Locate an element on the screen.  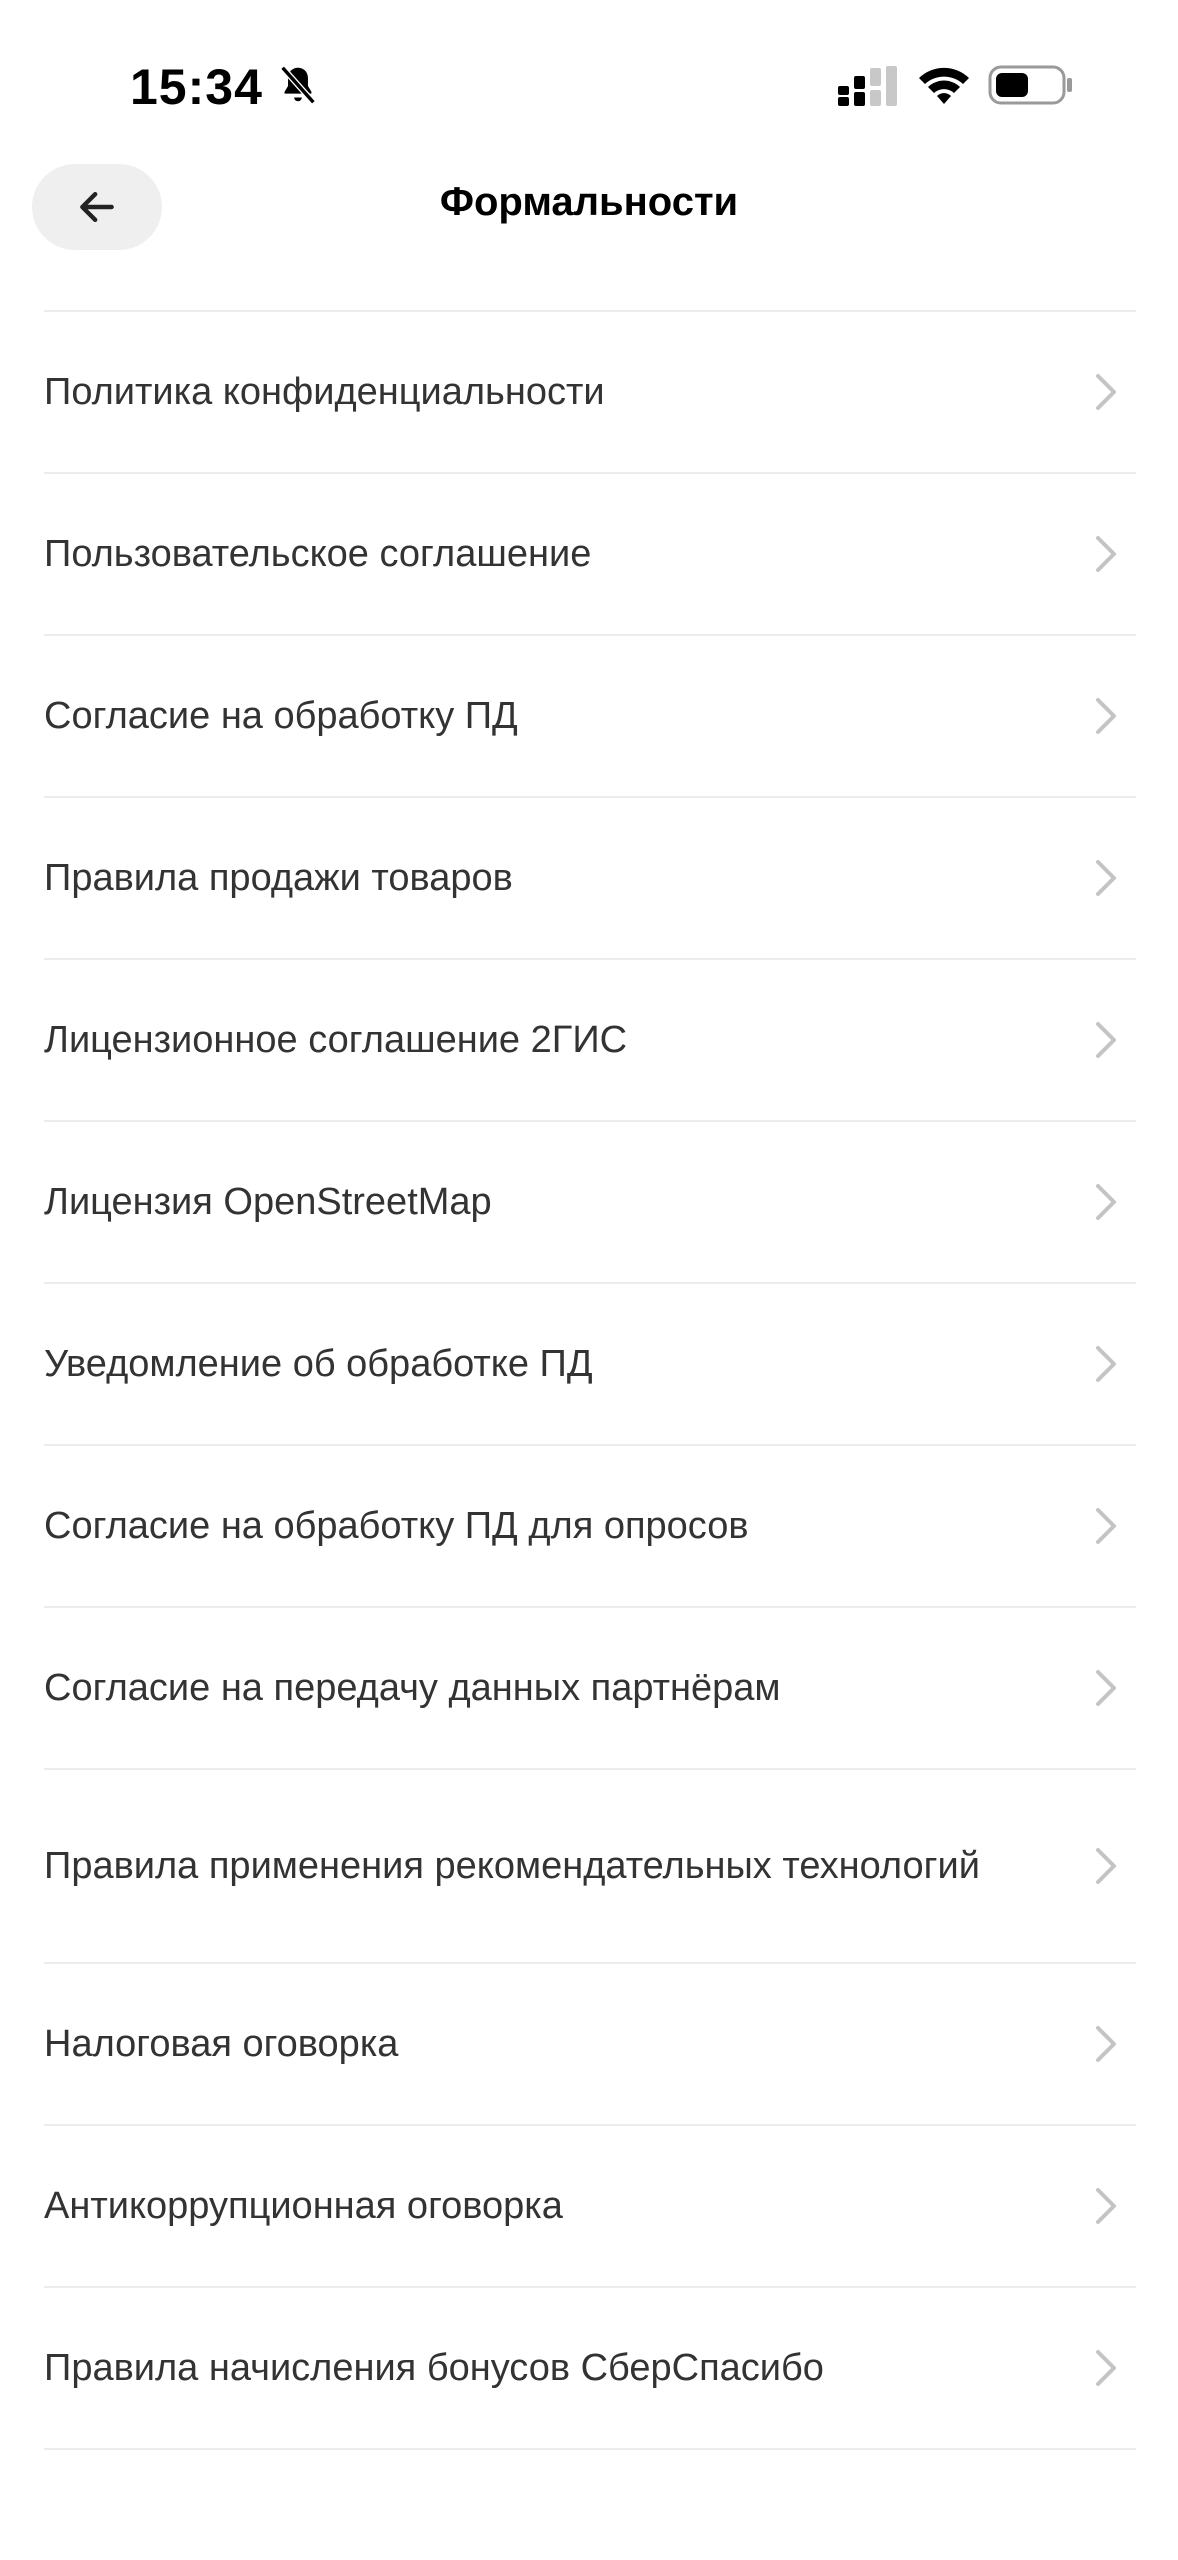
list-item-osm-license: Лицензия OpenStreetMap is located at coordinates (590, 1203).